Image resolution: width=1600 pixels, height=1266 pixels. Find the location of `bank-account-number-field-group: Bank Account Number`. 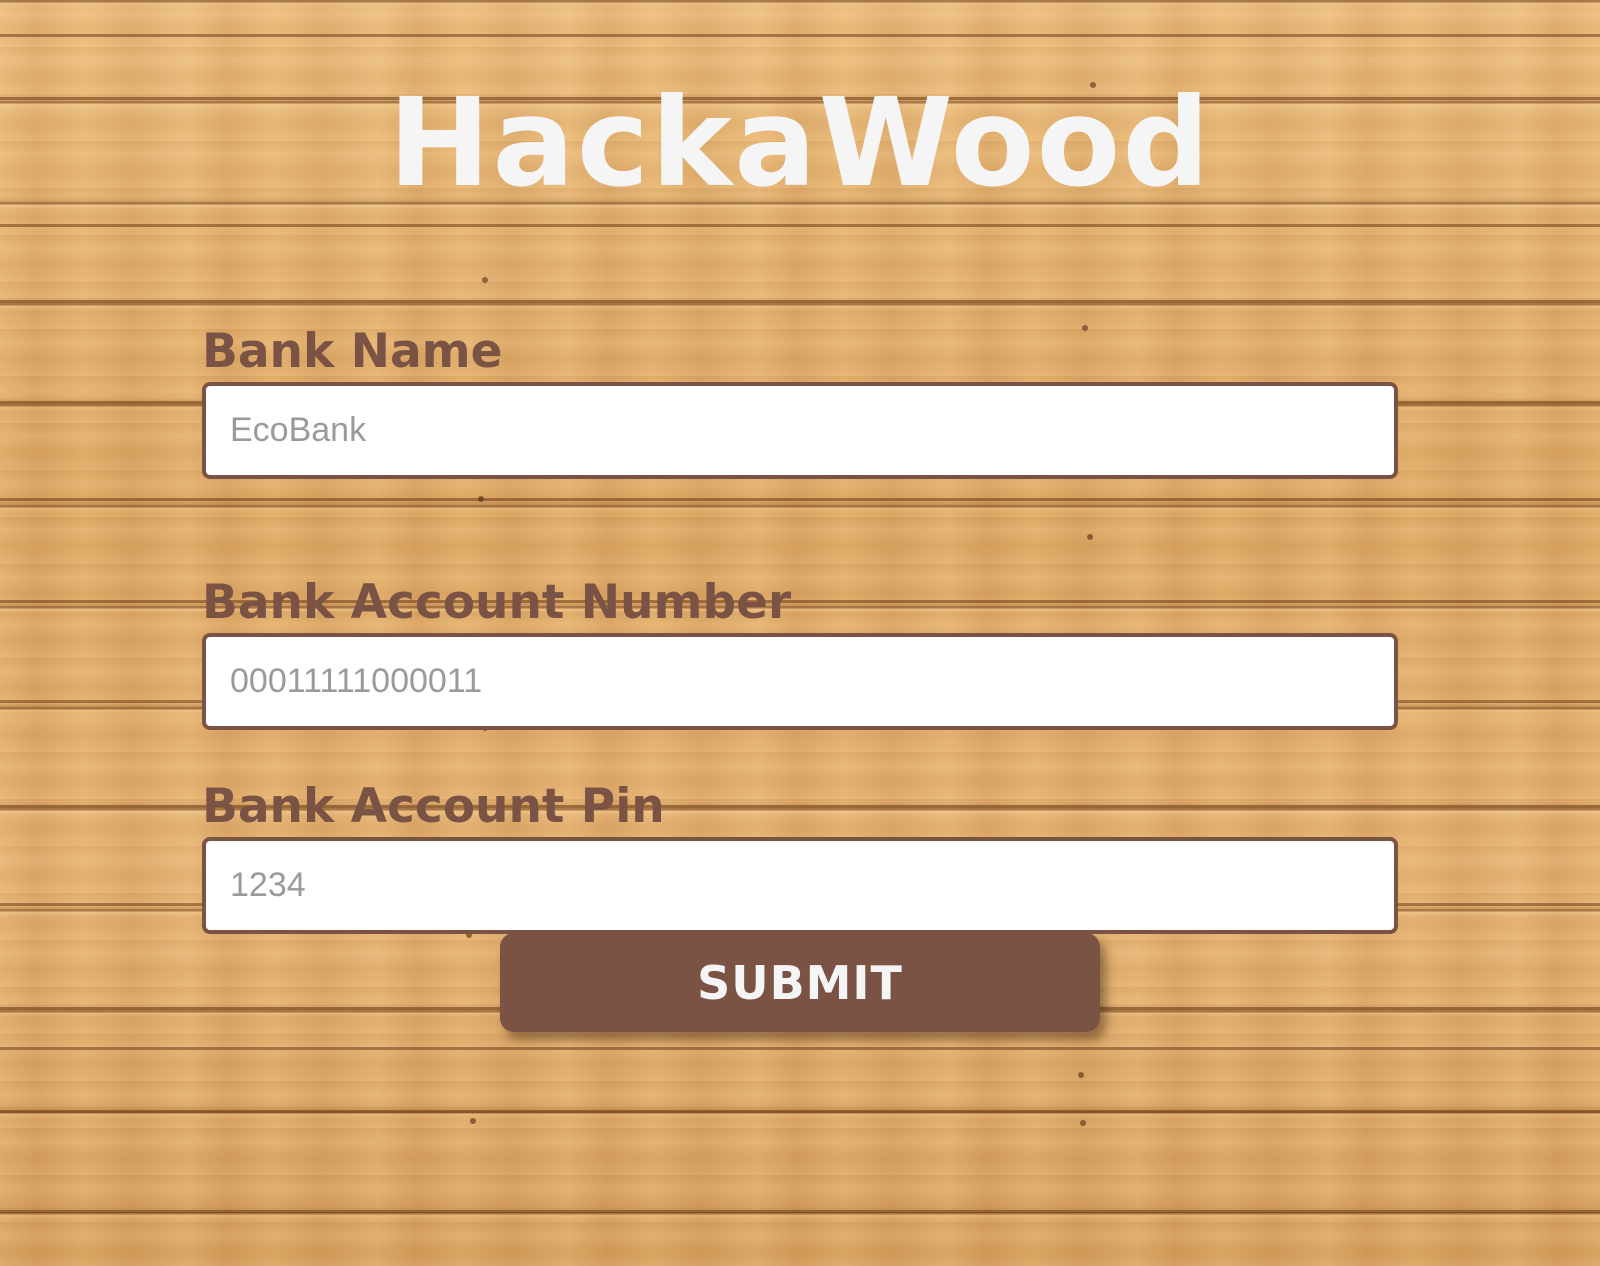

bank-account-number-field-group: Bank Account Number is located at coordinates (800, 651).